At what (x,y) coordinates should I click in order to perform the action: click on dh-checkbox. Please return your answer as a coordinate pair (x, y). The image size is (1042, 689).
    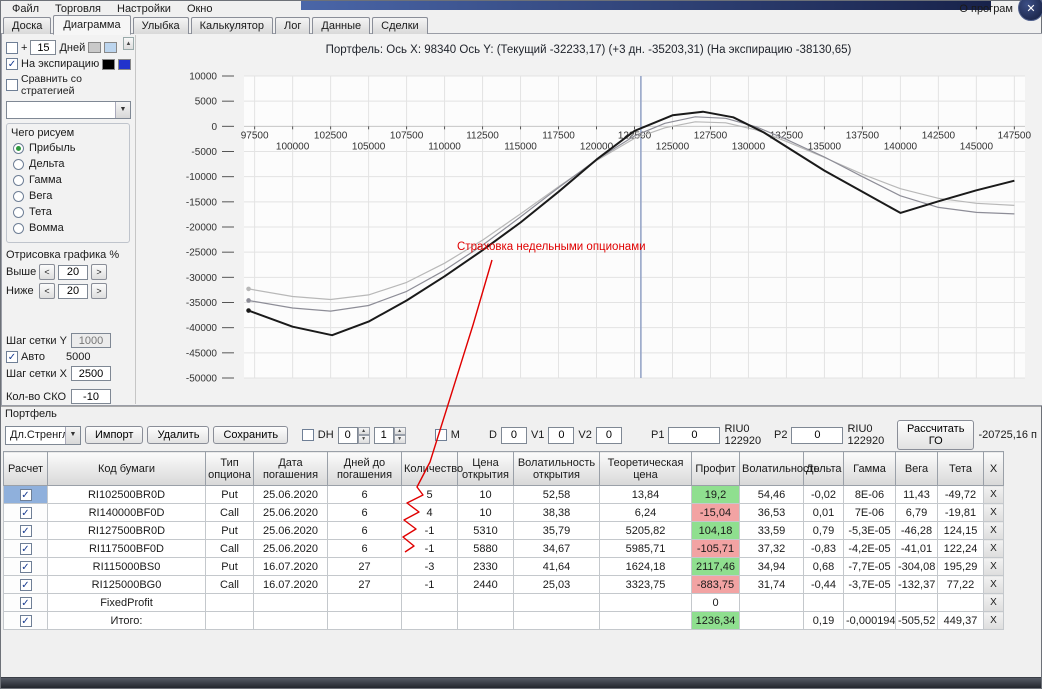
    Looking at the image, I should click on (307, 435).